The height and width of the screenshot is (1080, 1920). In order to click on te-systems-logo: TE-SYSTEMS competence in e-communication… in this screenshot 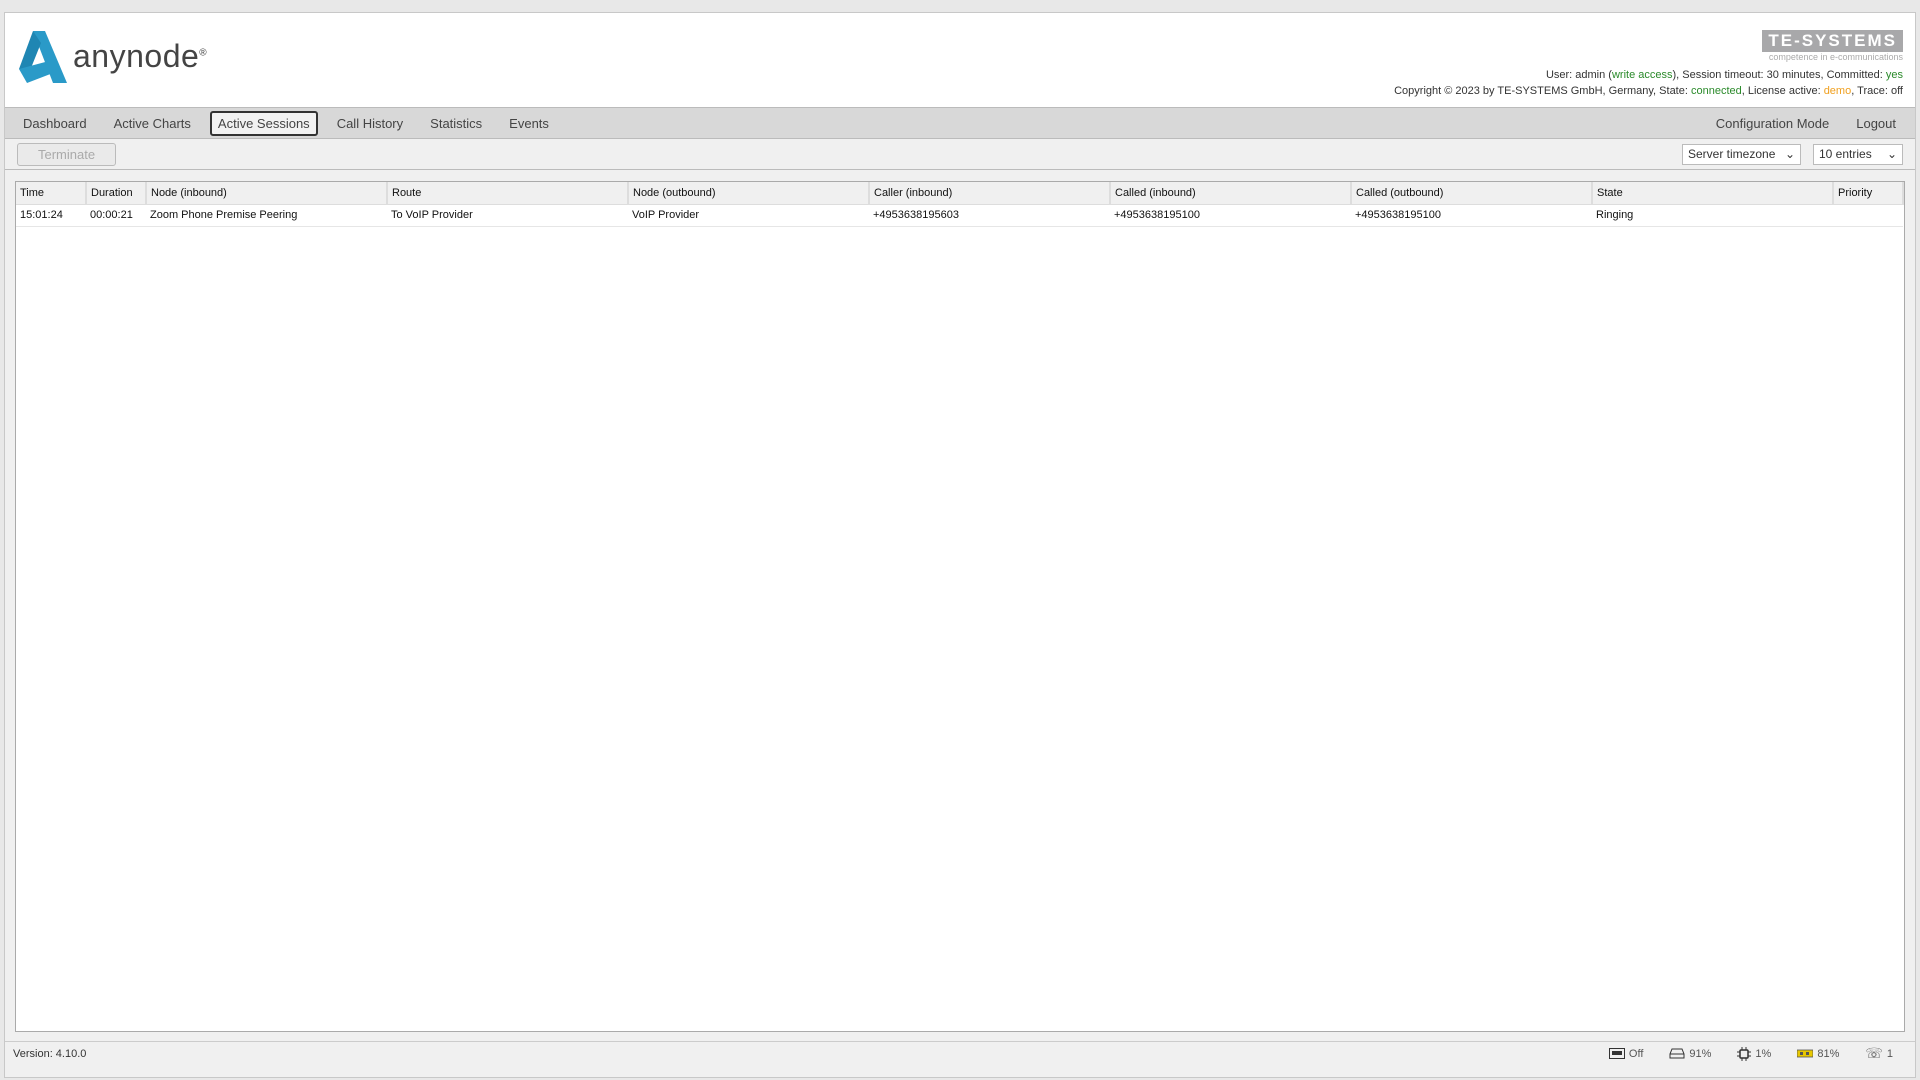, I will do `click(1832, 46)`.